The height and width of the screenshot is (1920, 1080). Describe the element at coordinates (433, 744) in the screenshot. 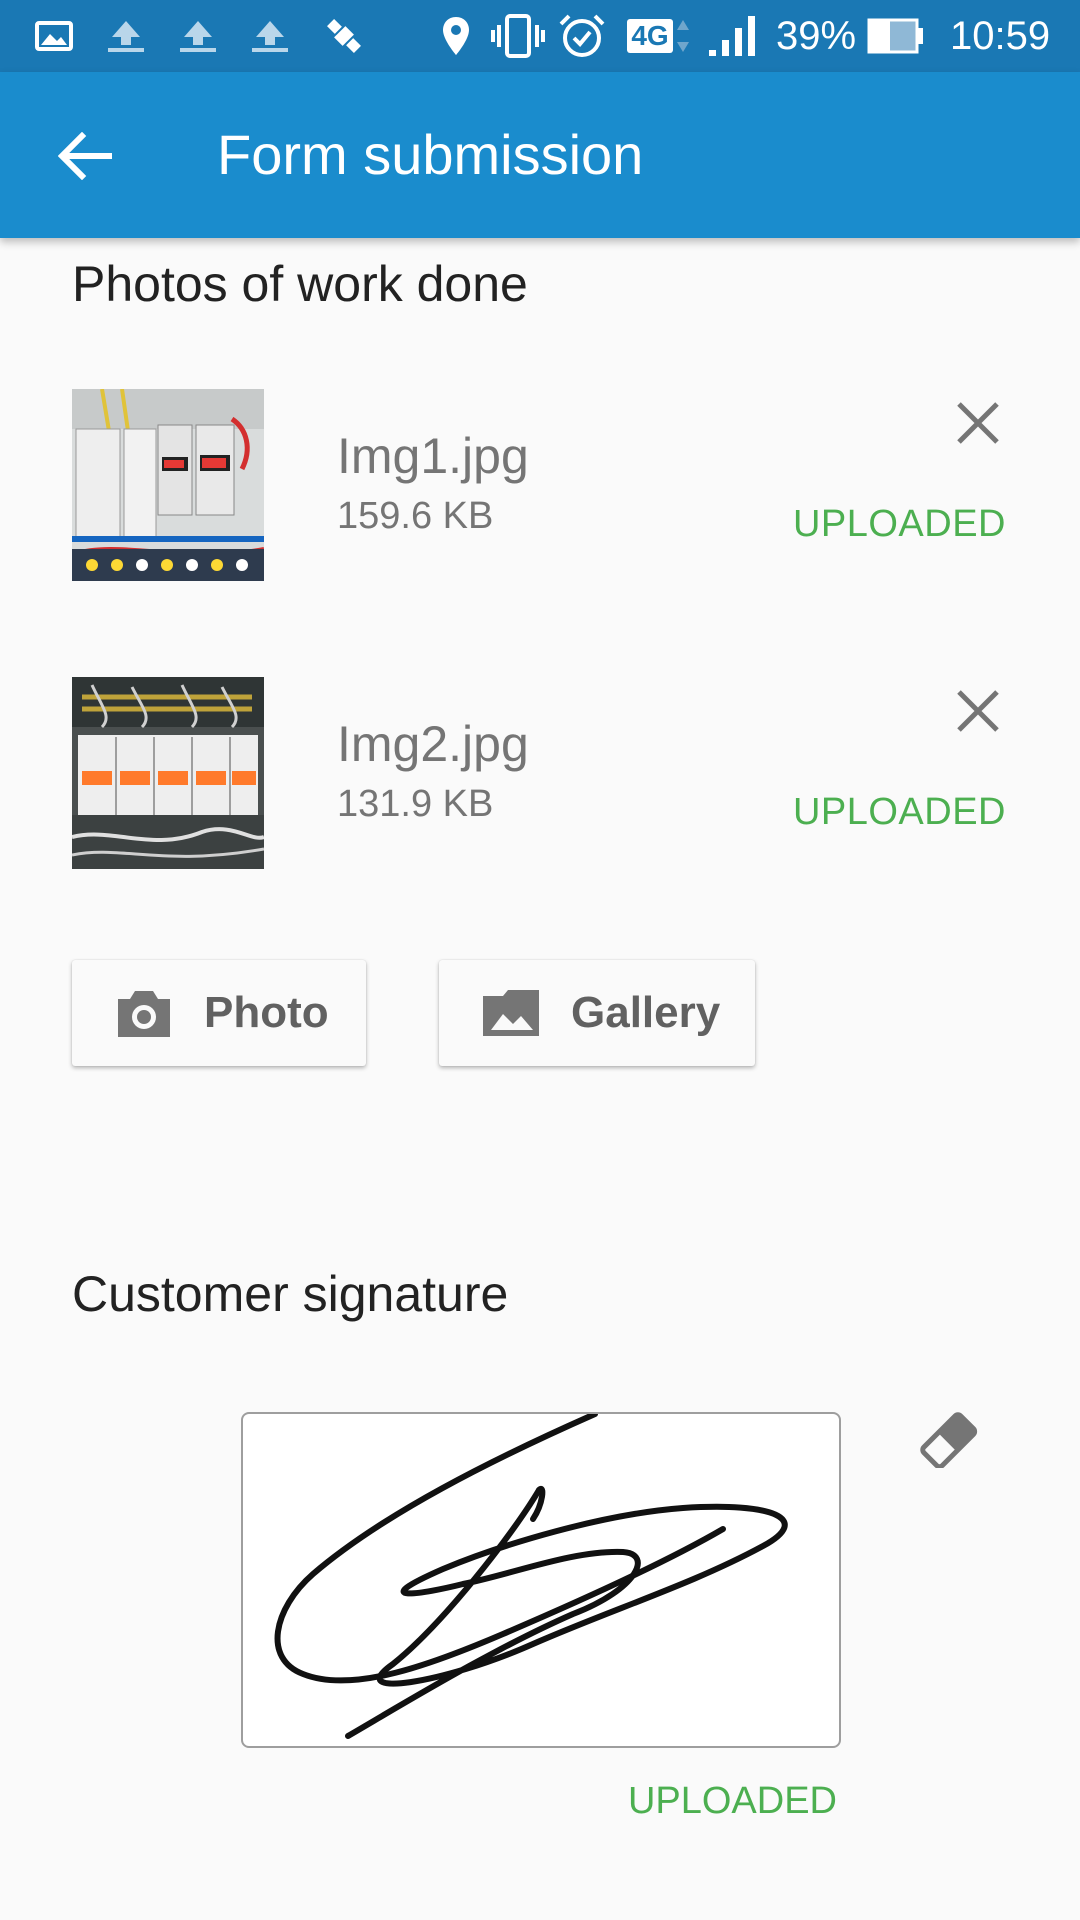

I see `file-name: Img2.jpg` at that location.